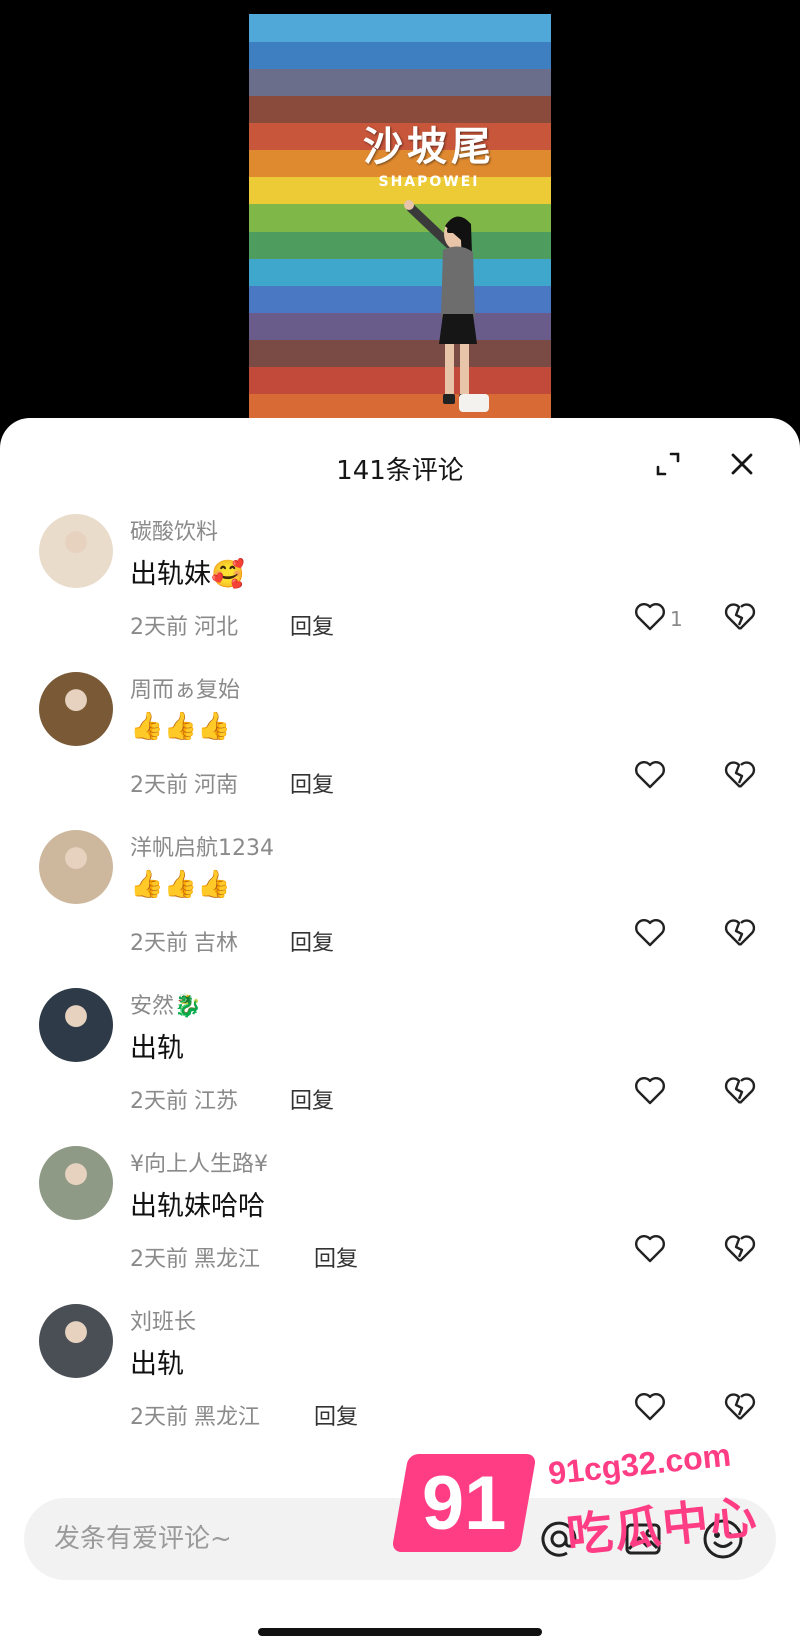 The image size is (800, 1652). I want to click on watermark-number: 91, so click(464, 1503).